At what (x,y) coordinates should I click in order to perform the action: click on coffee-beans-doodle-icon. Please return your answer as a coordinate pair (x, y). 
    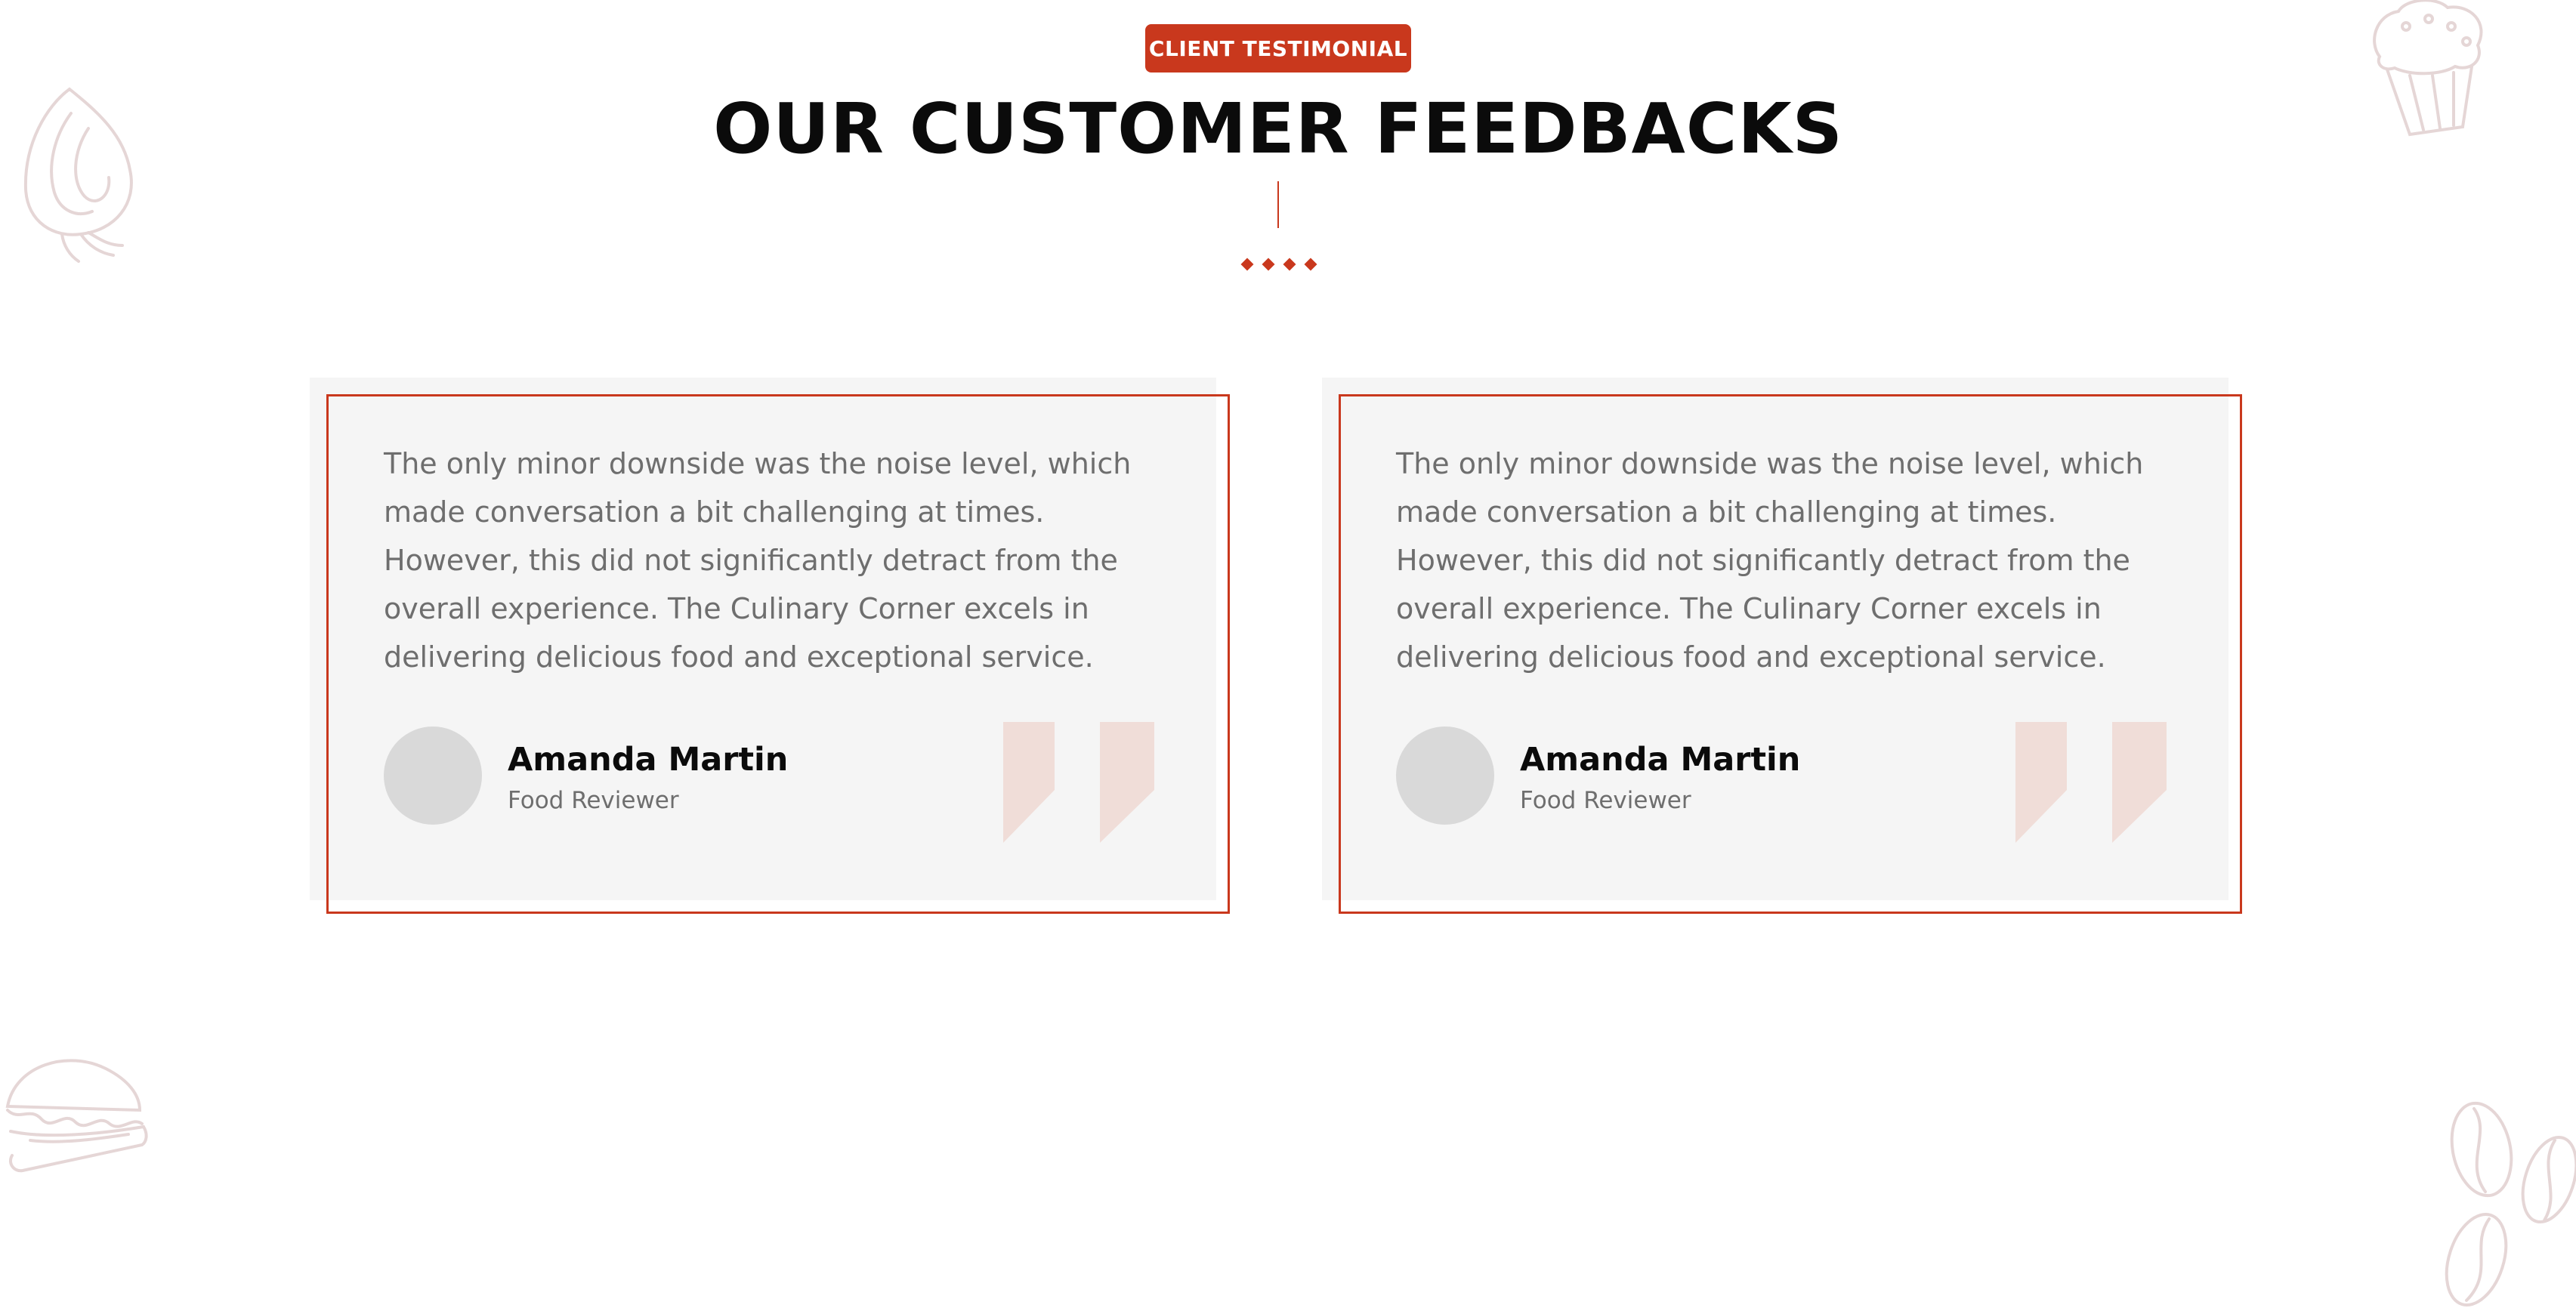
    Looking at the image, I should click on (2510, 1204).